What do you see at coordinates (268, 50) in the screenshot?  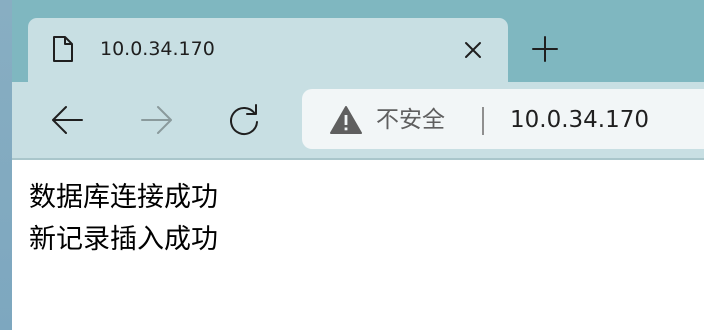 I see `browser-tab: 10.0.34.170` at bounding box center [268, 50].